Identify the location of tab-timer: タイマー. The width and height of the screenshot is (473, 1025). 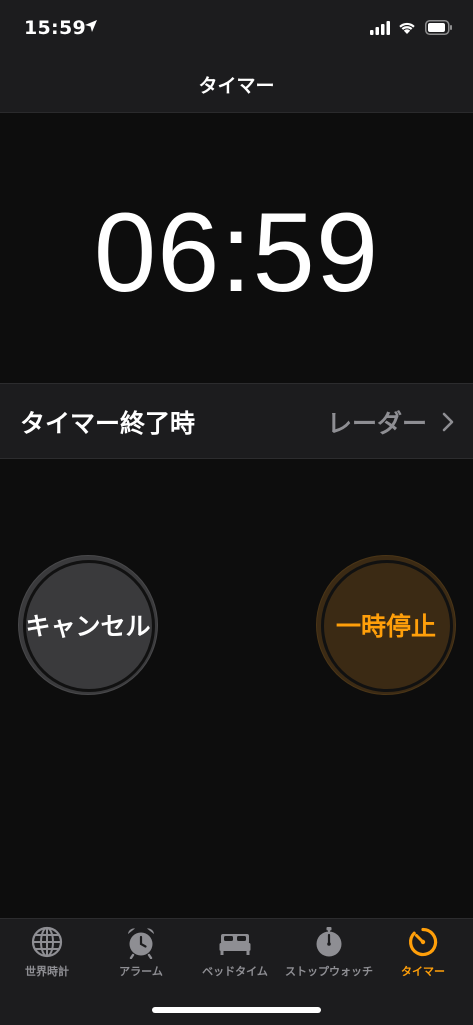
(423, 960).